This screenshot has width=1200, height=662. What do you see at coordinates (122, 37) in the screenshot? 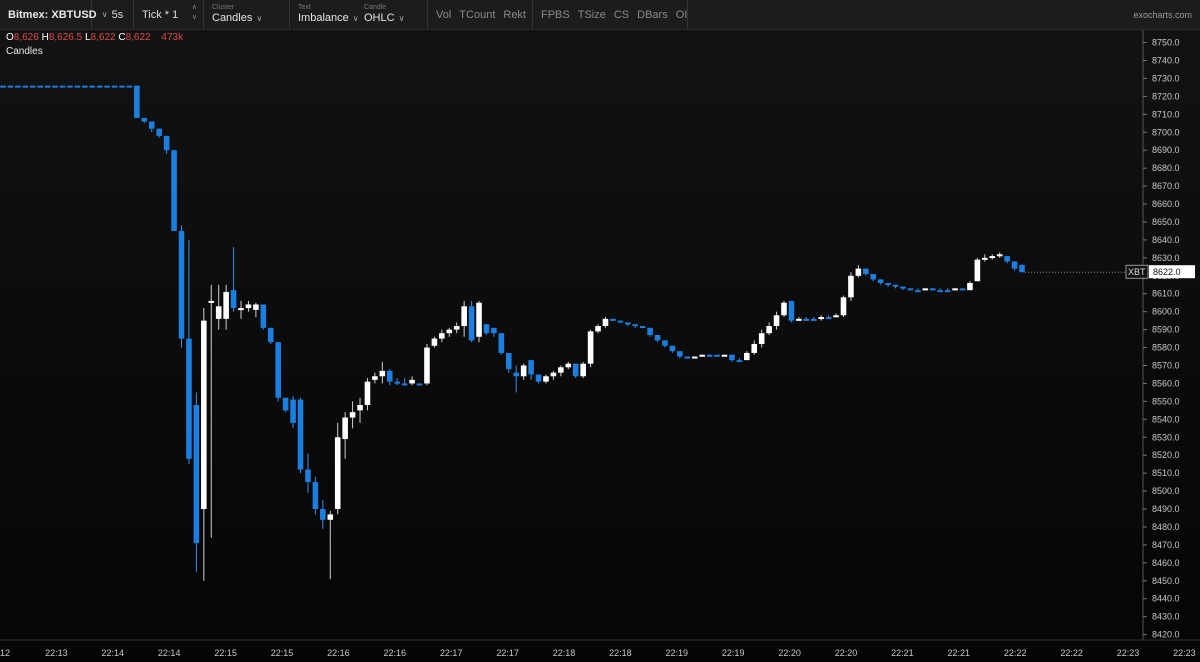
I see `close-key: C` at bounding box center [122, 37].